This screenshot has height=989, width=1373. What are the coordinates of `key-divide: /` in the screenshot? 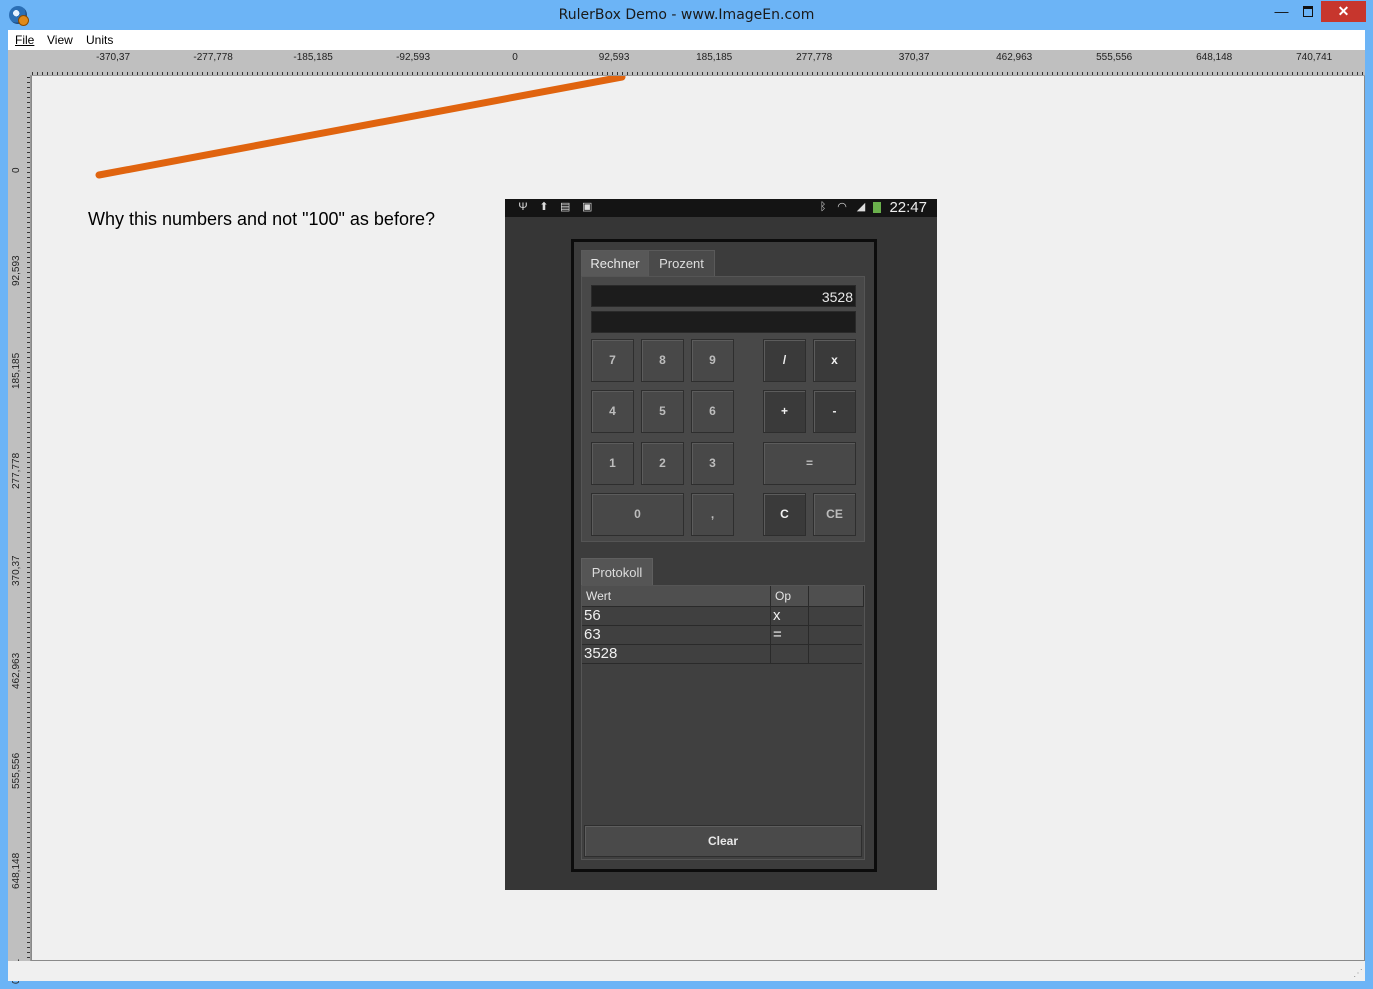 It's located at (784, 360).